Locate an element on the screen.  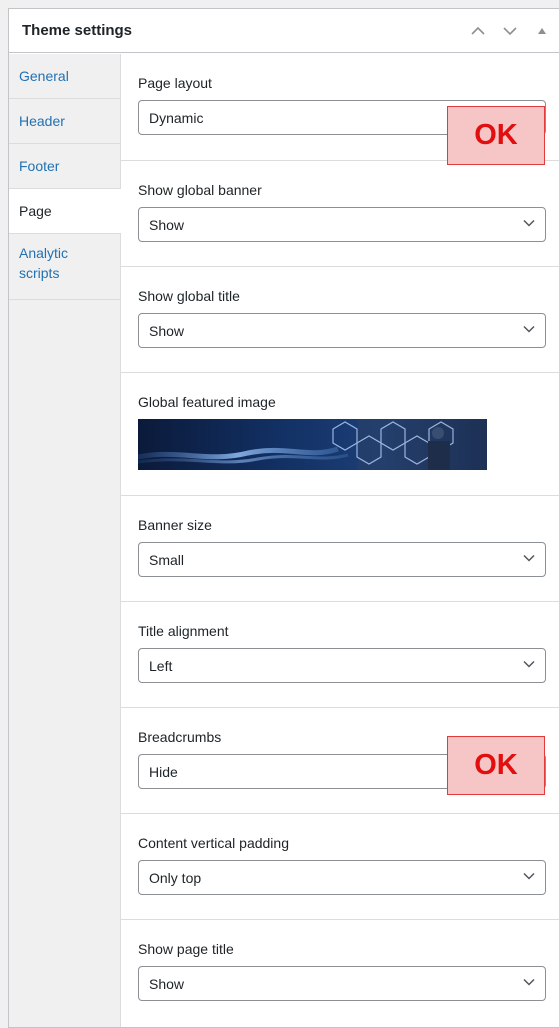
field-label: Show global banner is located at coordinates (200, 190).